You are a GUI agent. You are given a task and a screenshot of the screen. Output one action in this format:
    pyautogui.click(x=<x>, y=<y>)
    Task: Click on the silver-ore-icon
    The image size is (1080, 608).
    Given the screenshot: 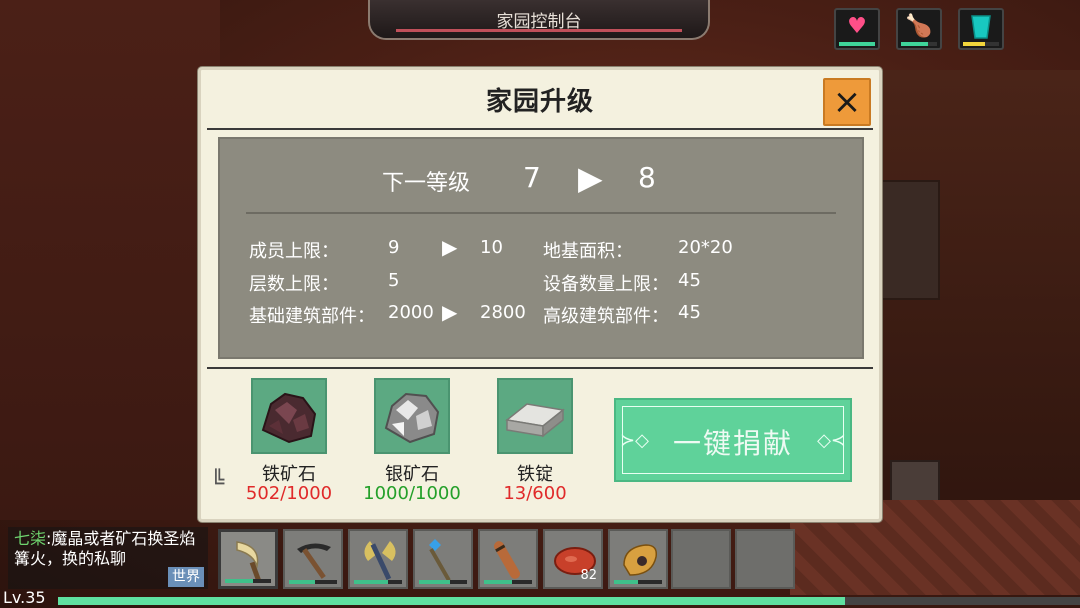 What is the action you would take?
    pyautogui.click(x=412, y=418)
    